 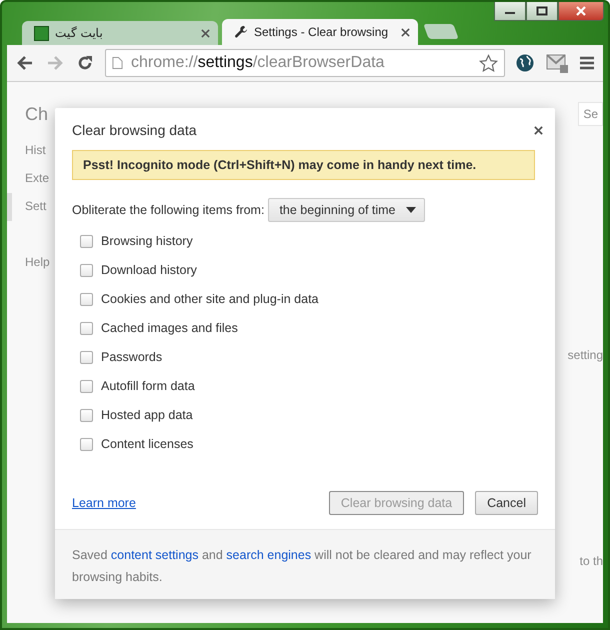 I want to click on nav-item: Exte, so click(x=28, y=179).